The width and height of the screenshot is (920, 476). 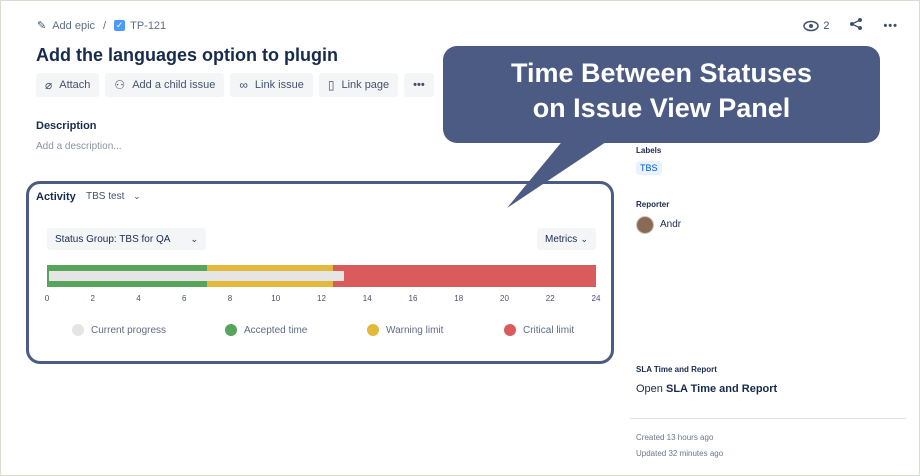 What do you see at coordinates (811, 25) in the screenshot?
I see `eye-icon` at bounding box center [811, 25].